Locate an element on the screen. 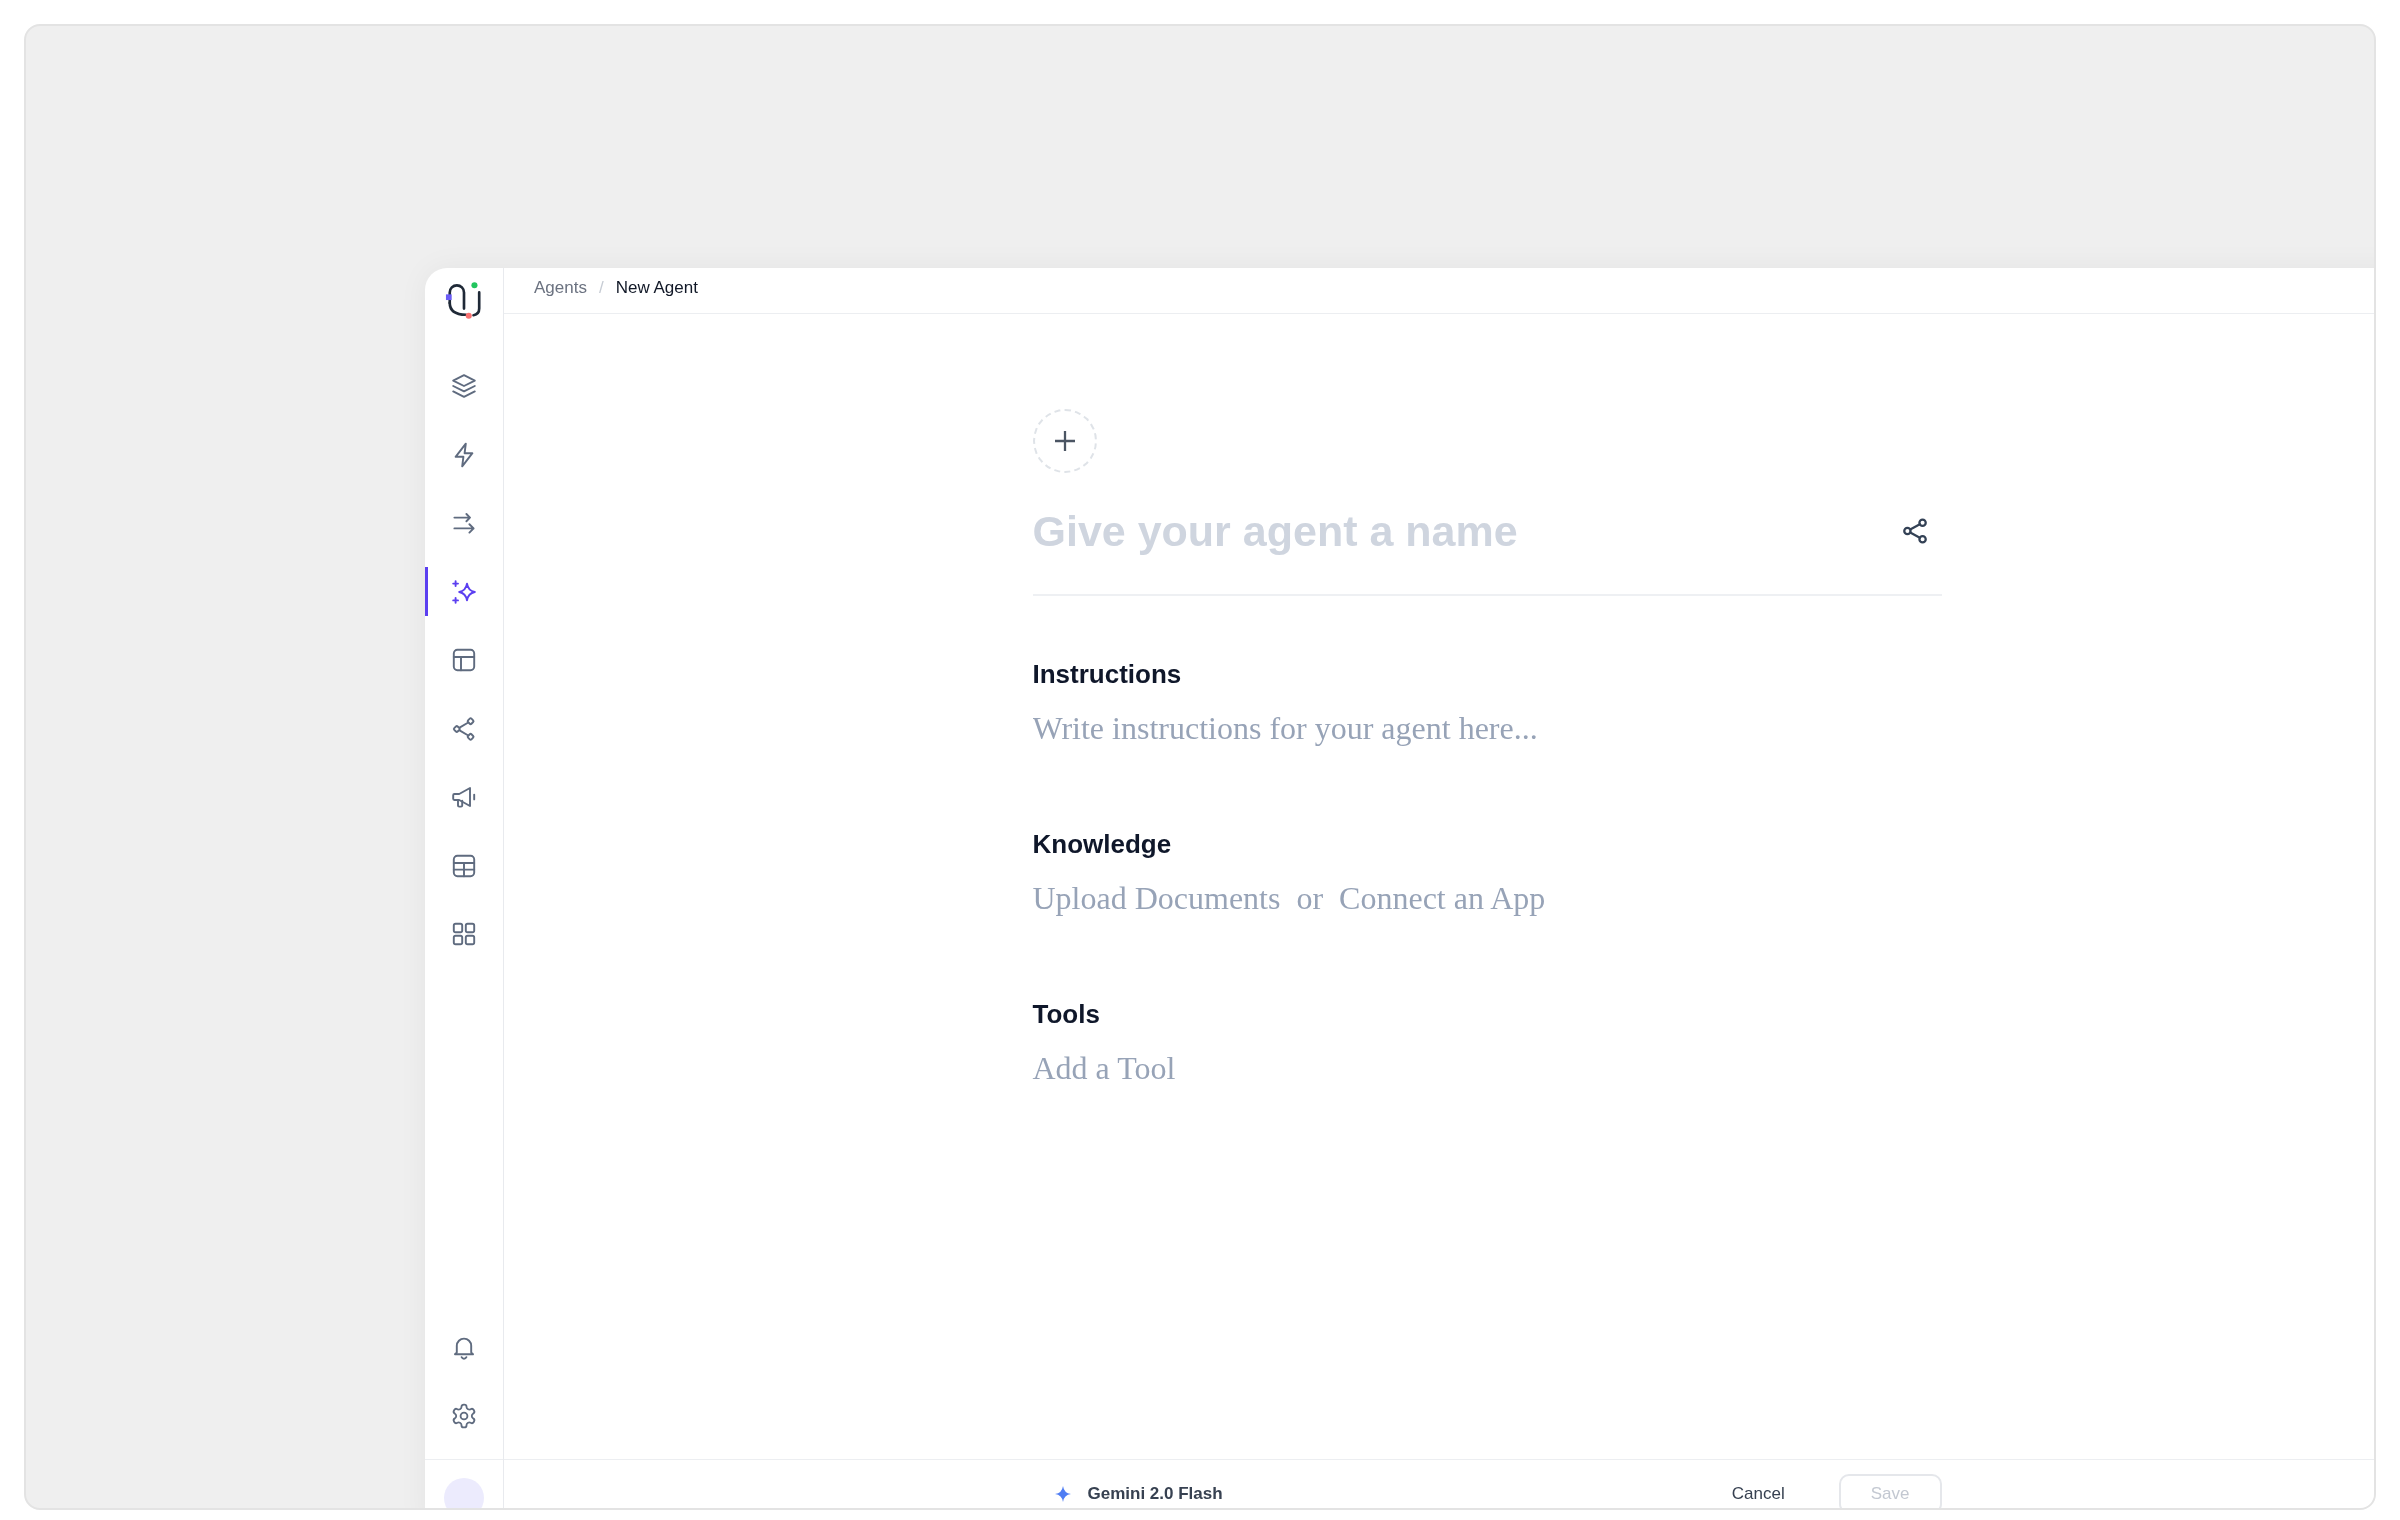 The width and height of the screenshot is (2400, 1520). action-link: Add a Tool is located at coordinates (1104, 1068).